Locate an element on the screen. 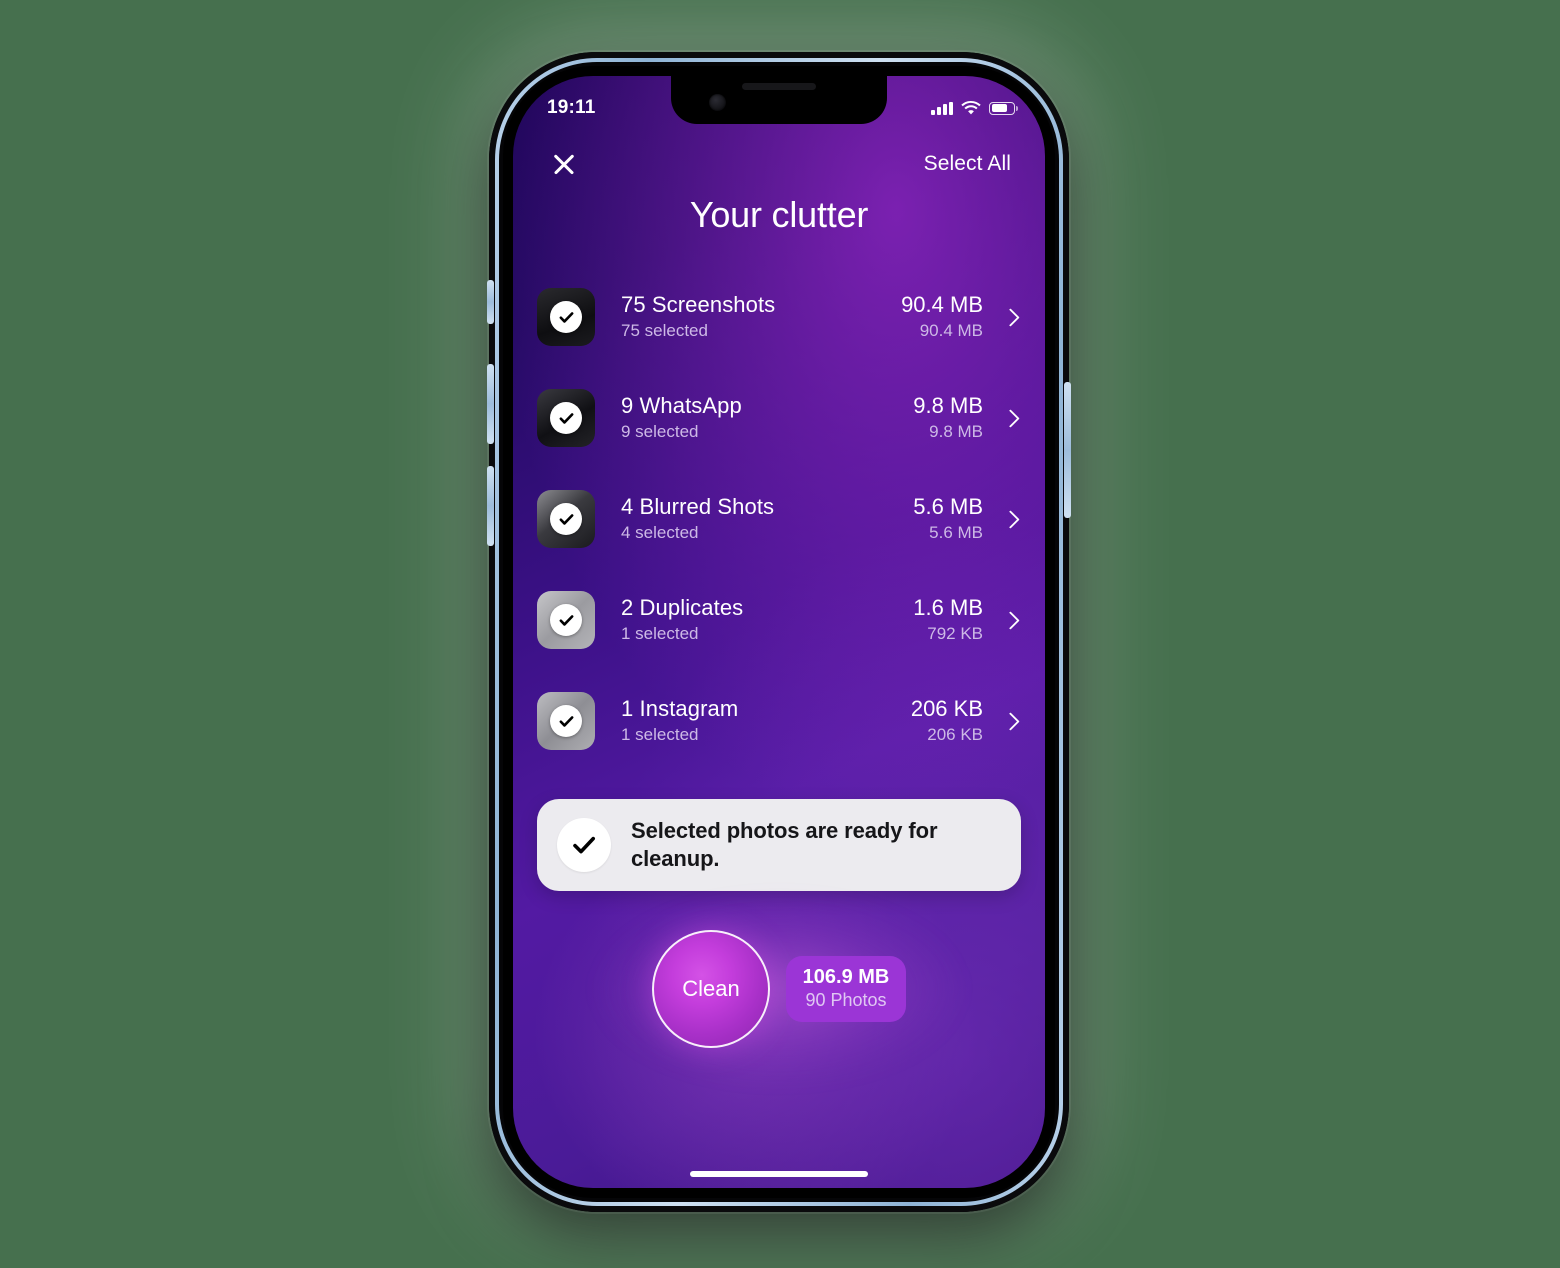 Image resolution: width=1560 pixels, height=1268 pixels. row-size-total: 9.8 MB is located at coordinates (948, 405).